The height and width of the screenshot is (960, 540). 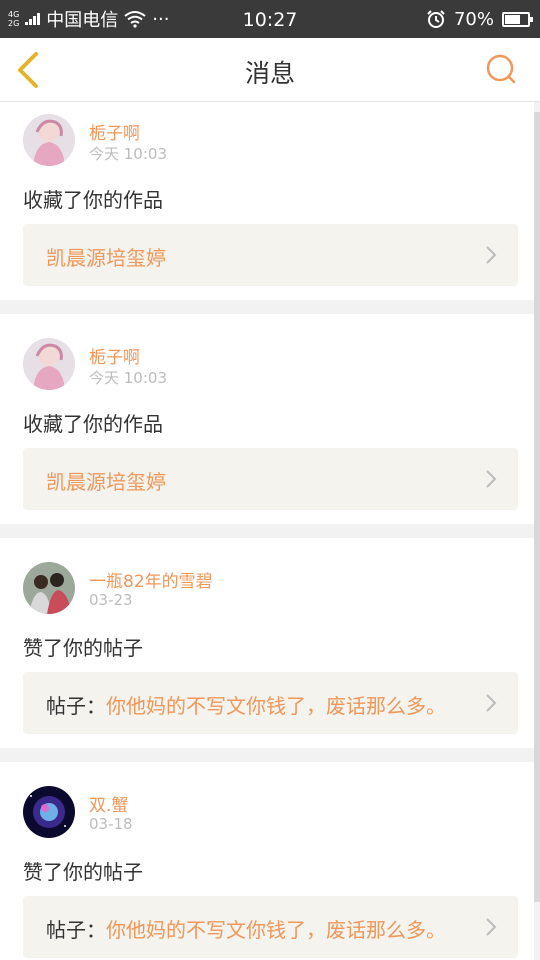 I want to click on header: 消息, so click(x=270, y=70).